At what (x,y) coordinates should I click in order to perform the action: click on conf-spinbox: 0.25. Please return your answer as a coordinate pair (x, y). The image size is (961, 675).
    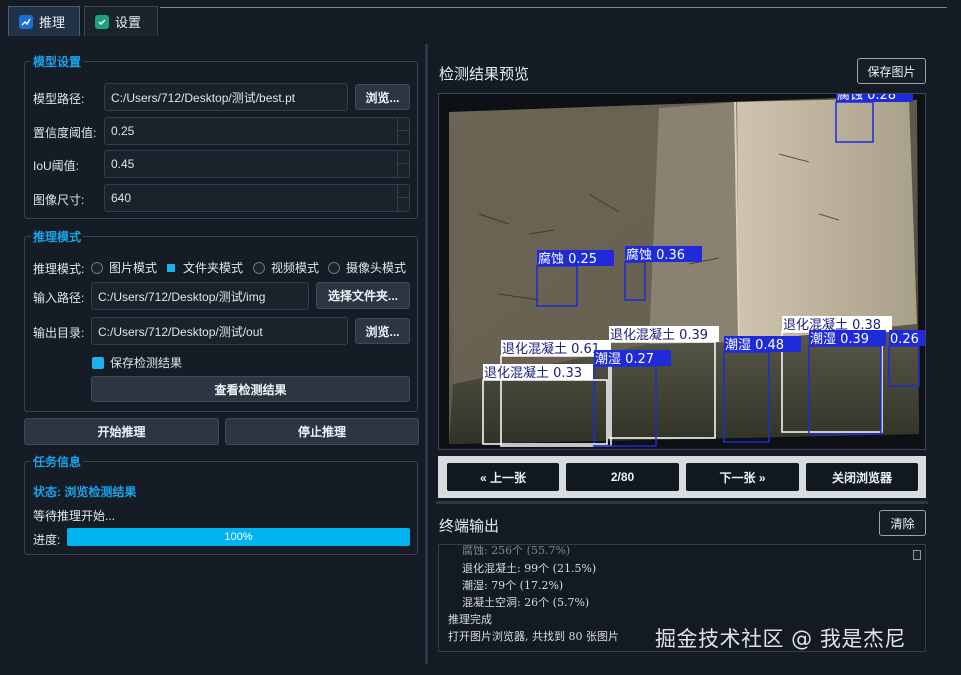
    Looking at the image, I should click on (257, 131).